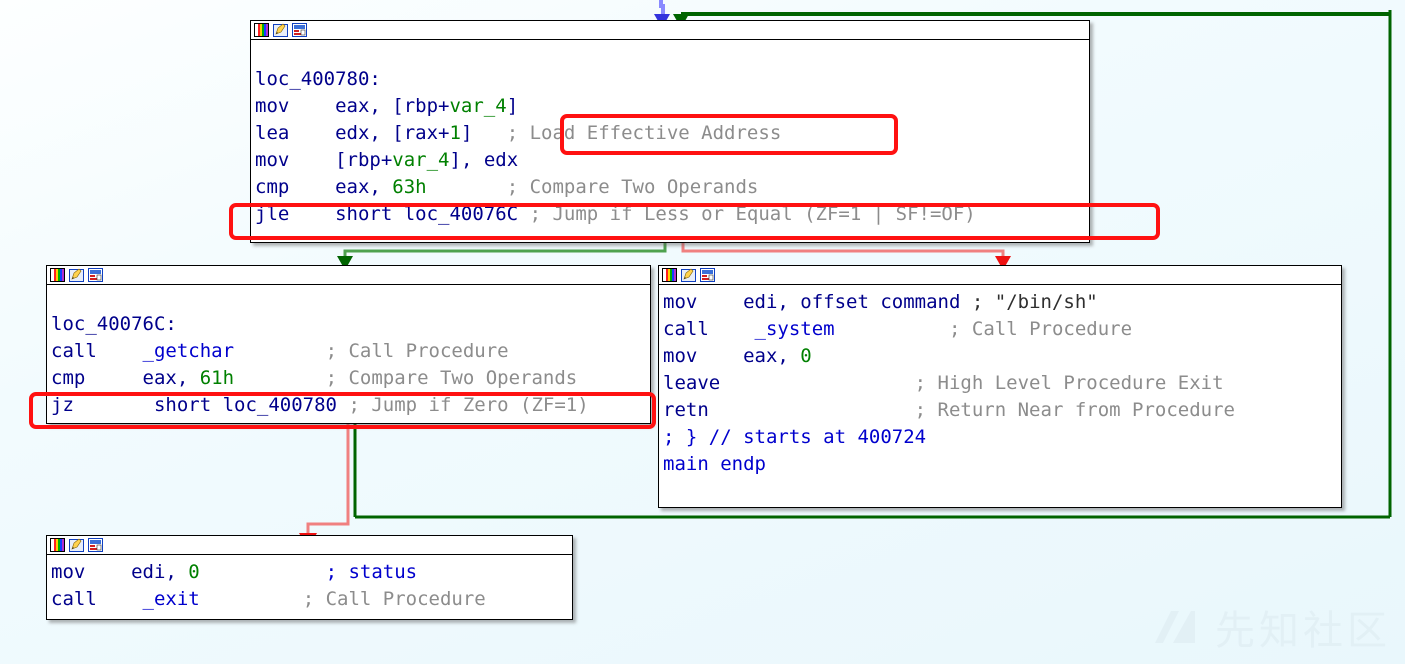  What do you see at coordinates (729, 134) in the screenshot?
I see `highlight-lea-comment` at bounding box center [729, 134].